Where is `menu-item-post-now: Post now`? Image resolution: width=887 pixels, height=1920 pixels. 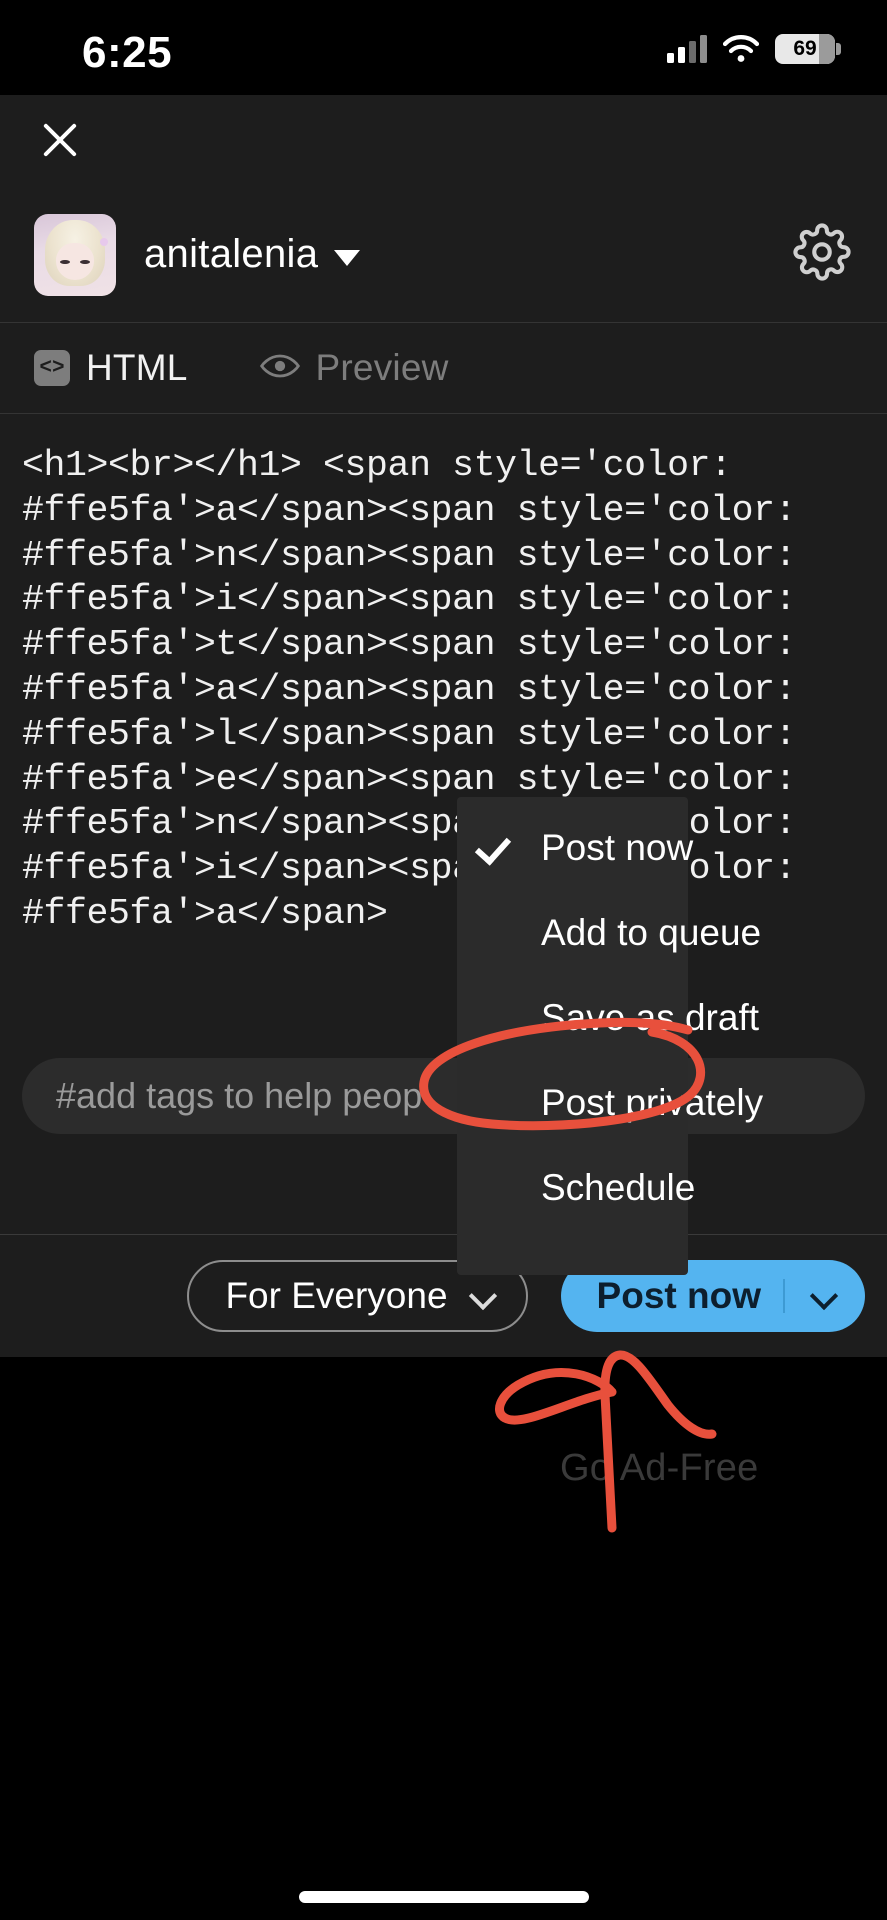 menu-item-post-now: Post now is located at coordinates (575, 847).